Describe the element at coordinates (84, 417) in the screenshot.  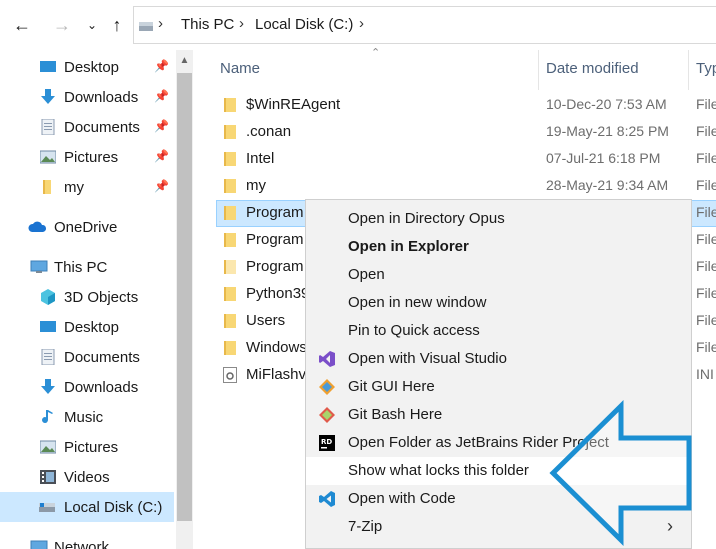
I see `sidebar-item-label: Music` at that location.